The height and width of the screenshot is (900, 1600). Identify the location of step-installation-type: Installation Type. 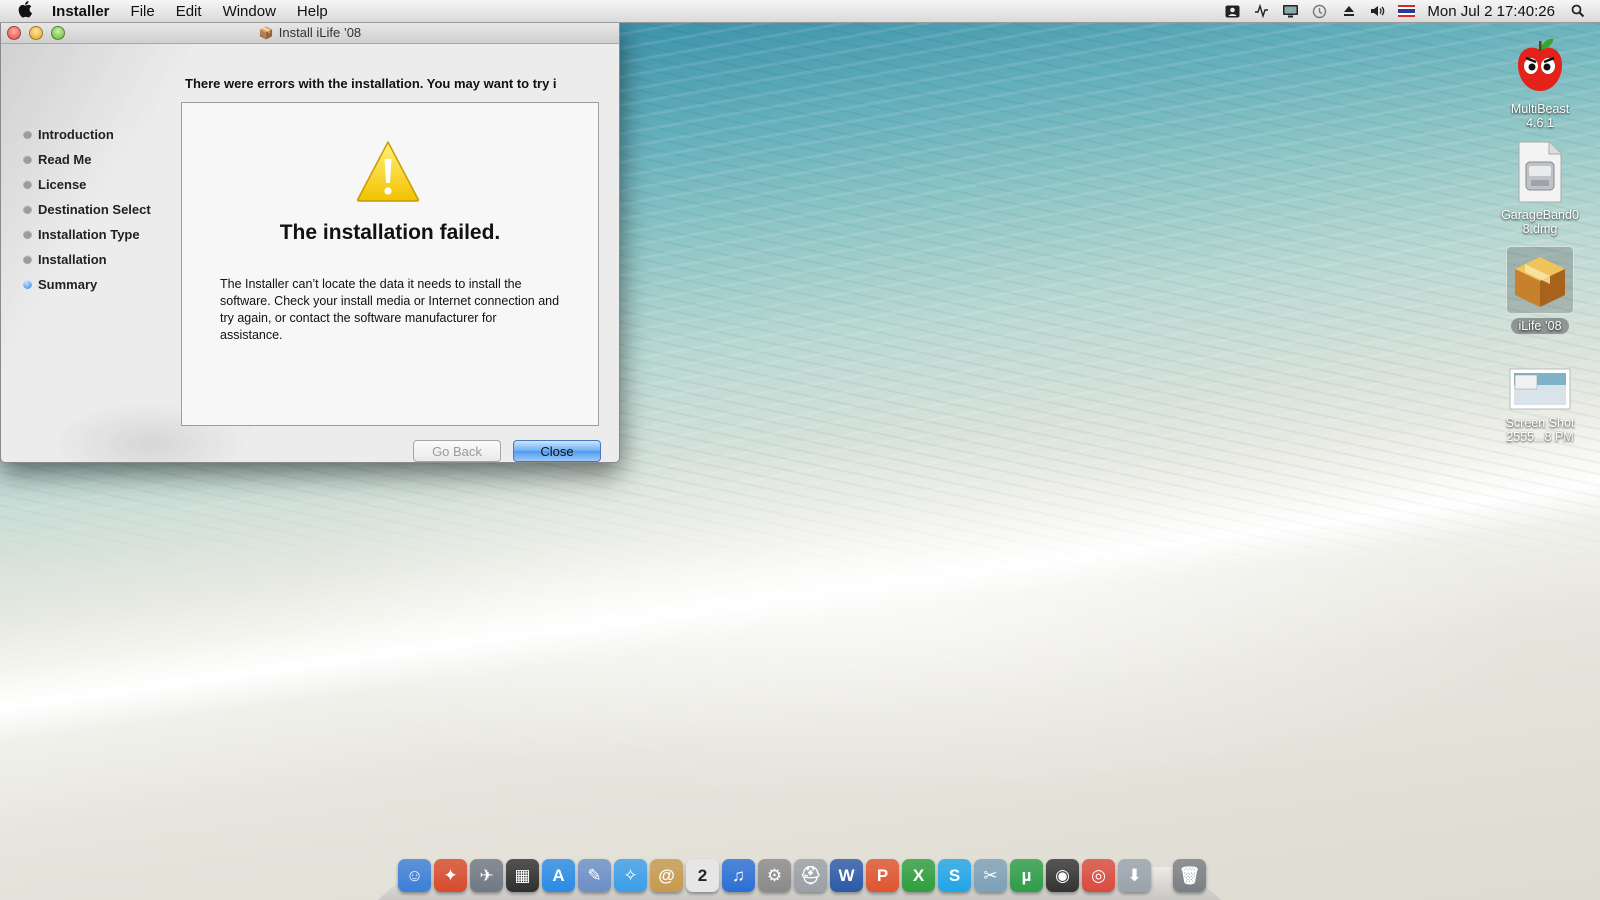
(87, 234).